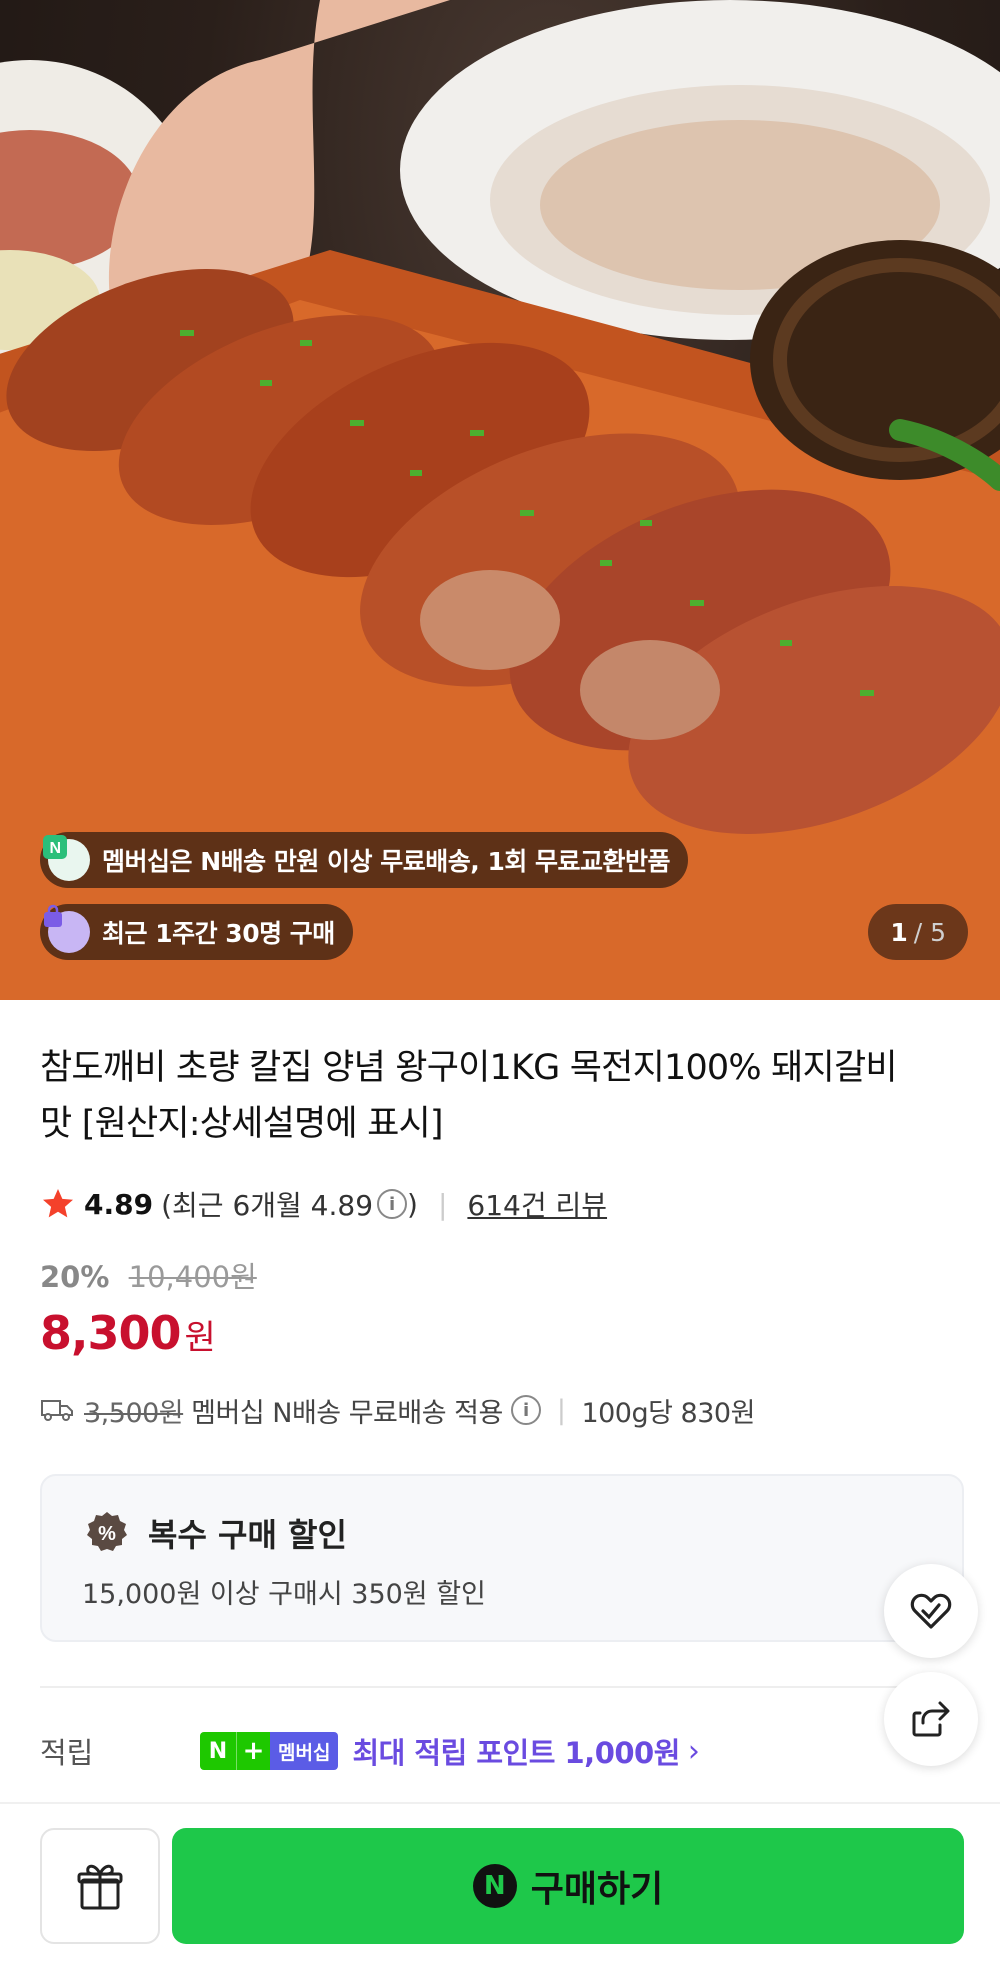 This screenshot has width=1000, height=1968. What do you see at coordinates (929, 932) in the screenshot?
I see `image-counter-total: / 5` at bounding box center [929, 932].